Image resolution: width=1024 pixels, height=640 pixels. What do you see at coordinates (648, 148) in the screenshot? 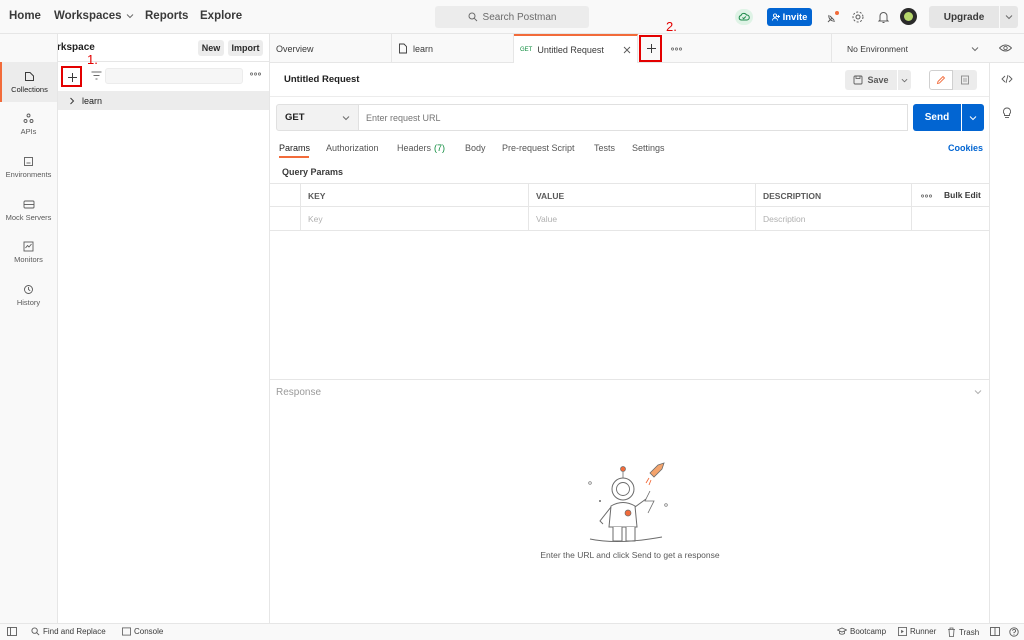
I see `tab-settings: Settings` at bounding box center [648, 148].